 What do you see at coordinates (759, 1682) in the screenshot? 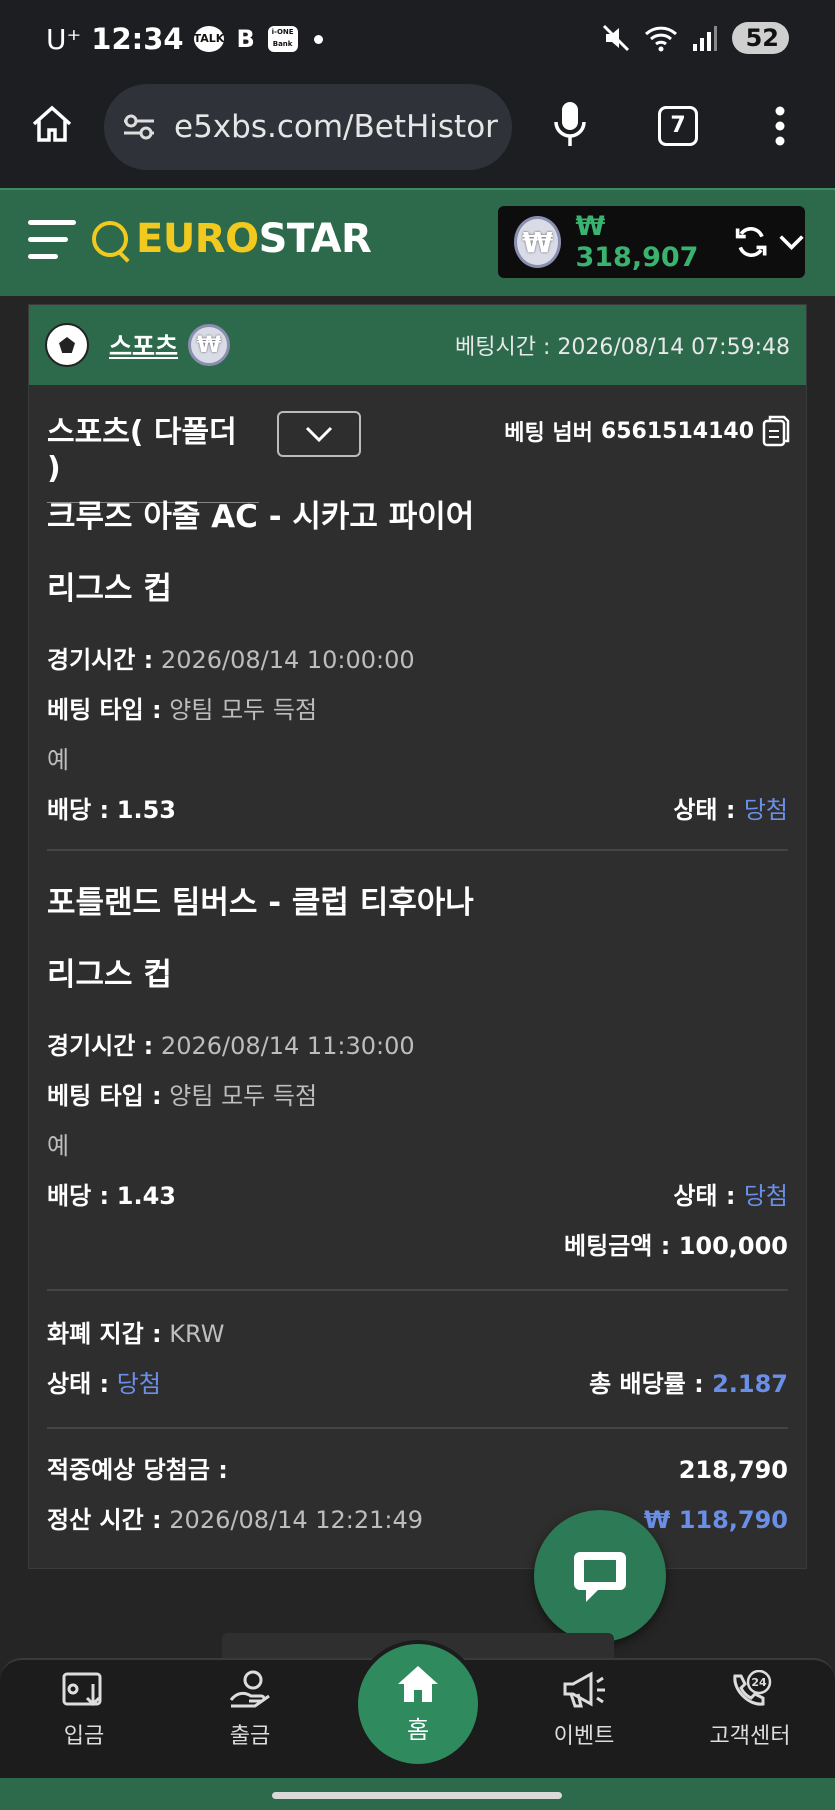
I see `support-badge-text: 24` at bounding box center [759, 1682].